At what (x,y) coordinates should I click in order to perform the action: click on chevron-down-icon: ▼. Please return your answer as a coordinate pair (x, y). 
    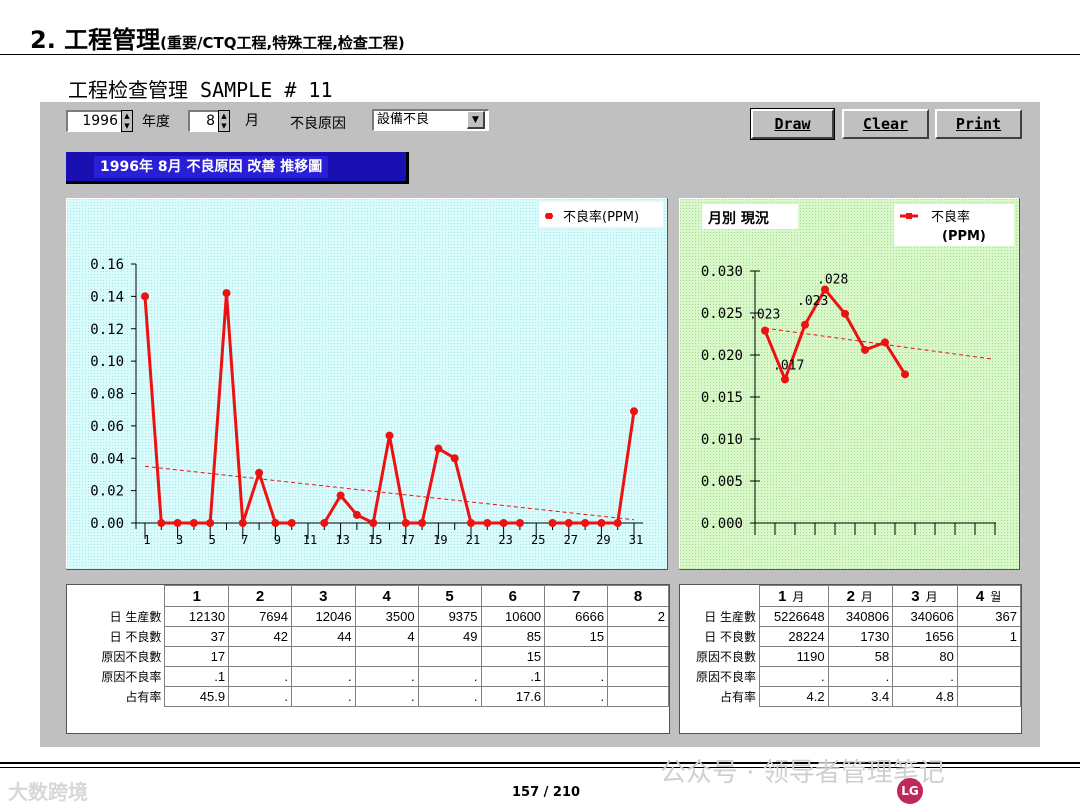
    Looking at the image, I should click on (476, 120).